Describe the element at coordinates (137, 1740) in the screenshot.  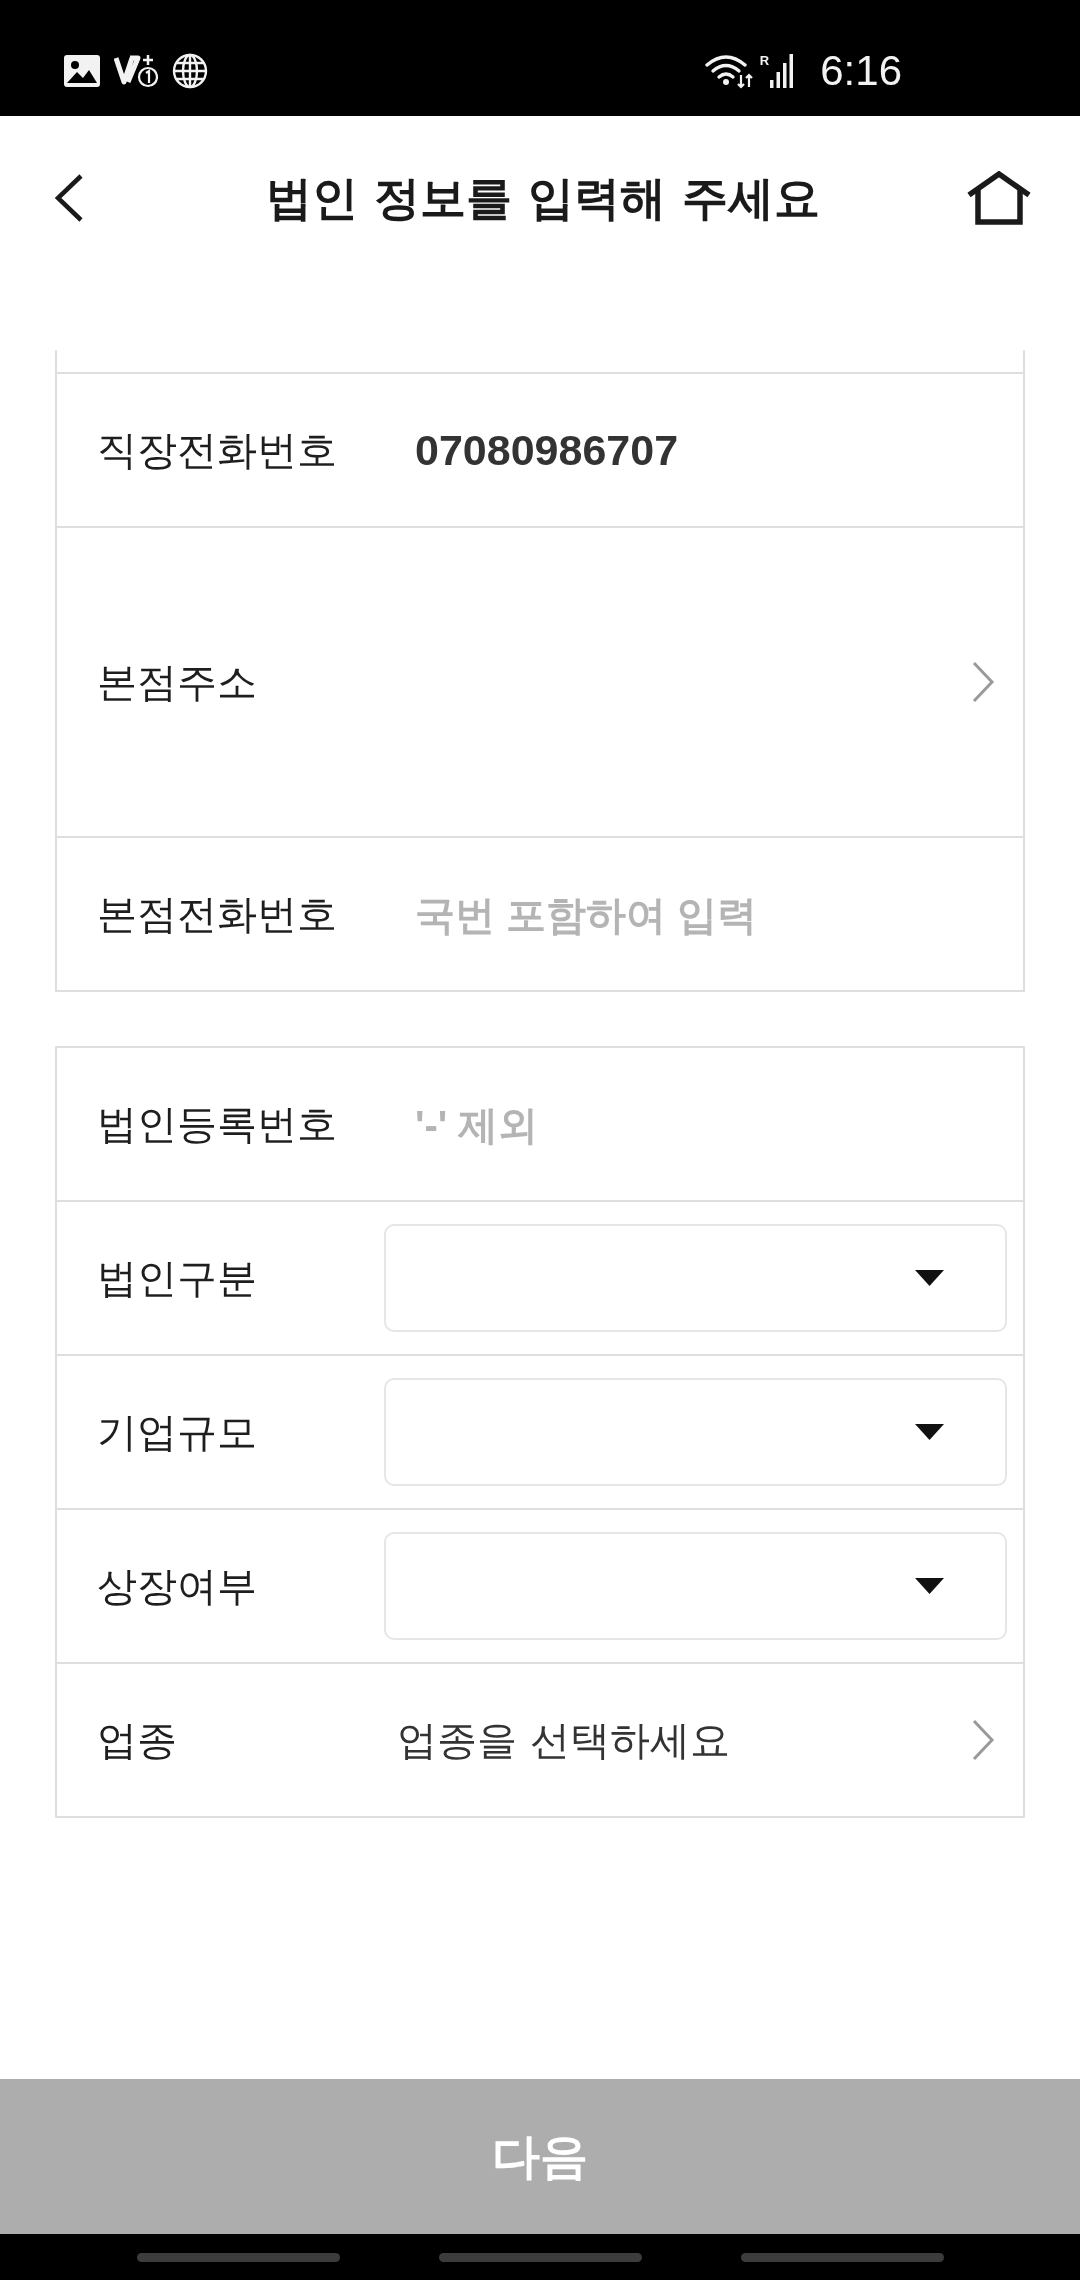
I see `field-label: 업종` at that location.